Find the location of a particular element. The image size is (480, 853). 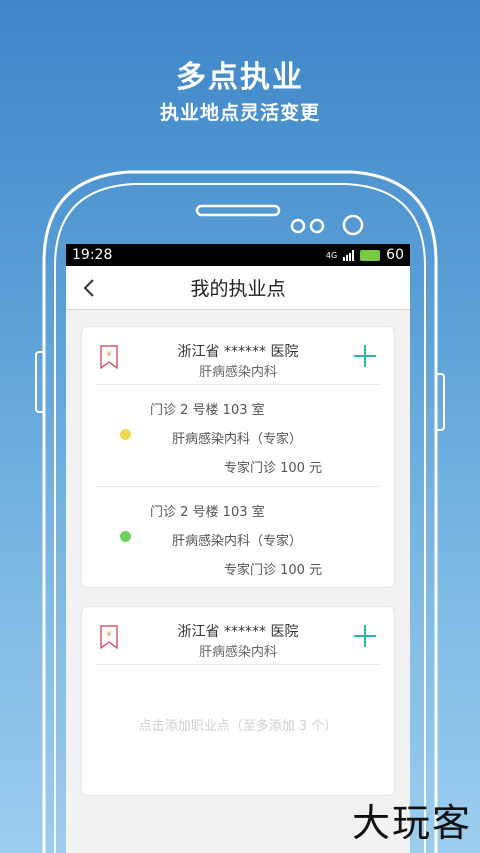

watermark-logo: 大玩客 is located at coordinates (411, 823).